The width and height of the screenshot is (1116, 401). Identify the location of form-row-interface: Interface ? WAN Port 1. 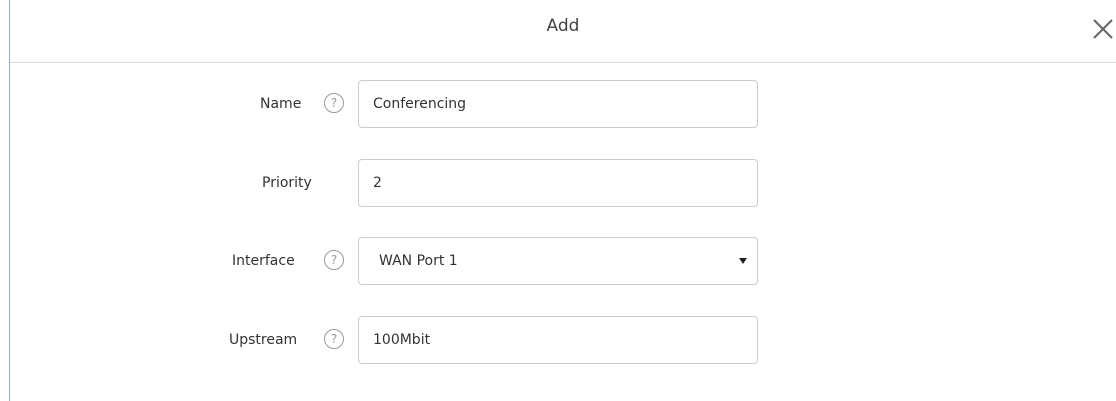
(563, 261).